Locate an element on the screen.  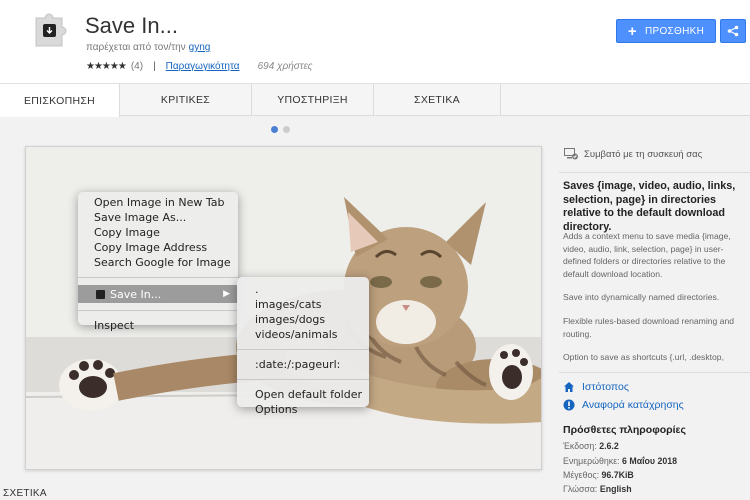
offered-by: παρέχεται από τον/την gyng is located at coordinates (148, 47).